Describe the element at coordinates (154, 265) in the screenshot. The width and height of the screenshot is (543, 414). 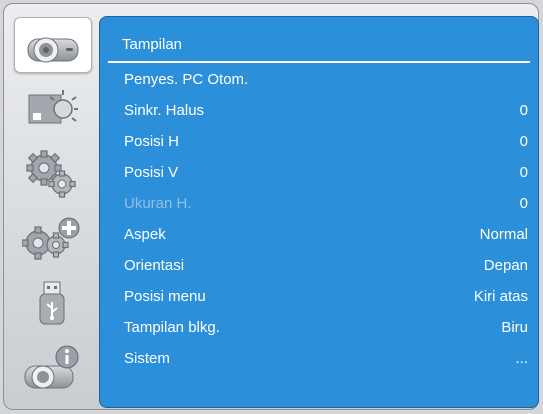
I see `menu-item-label: Orientasi` at that location.